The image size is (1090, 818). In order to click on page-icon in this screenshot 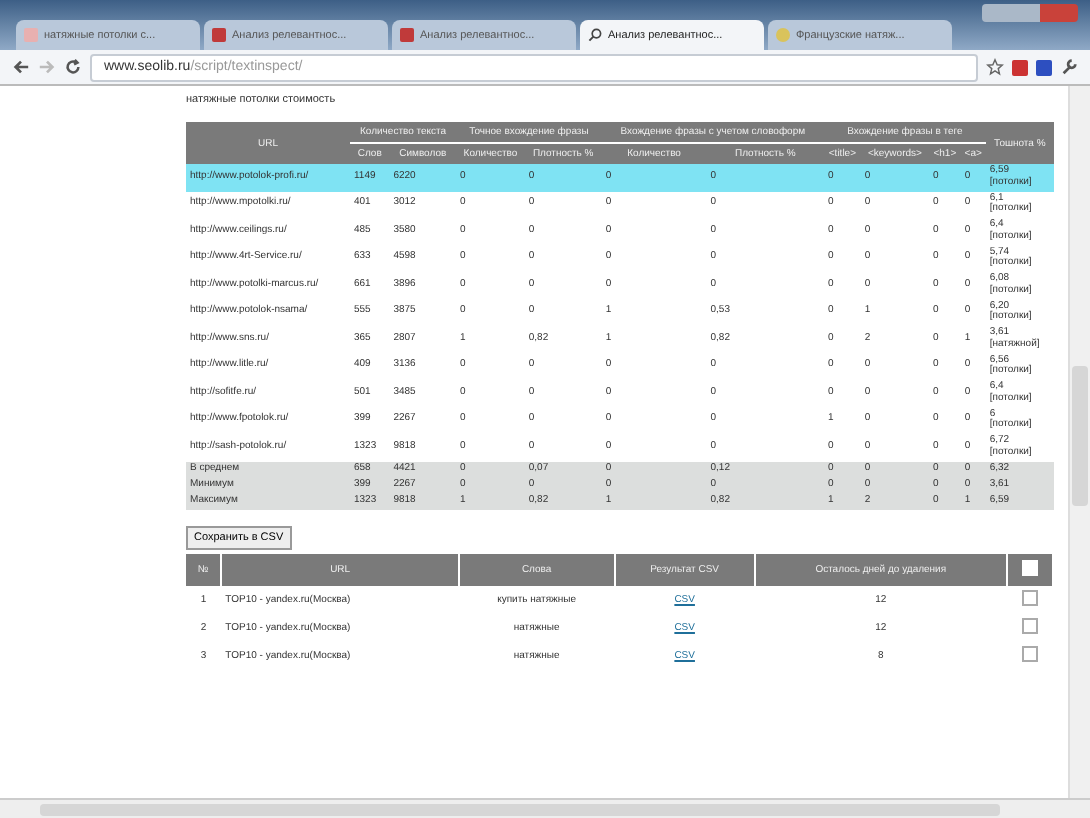, I will do `click(31, 35)`.